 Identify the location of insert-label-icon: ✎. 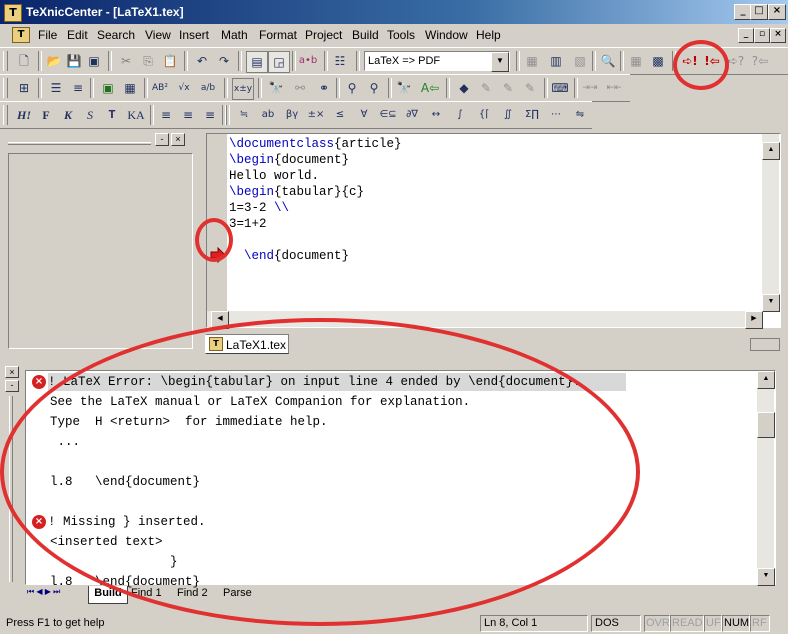
(508, 88).